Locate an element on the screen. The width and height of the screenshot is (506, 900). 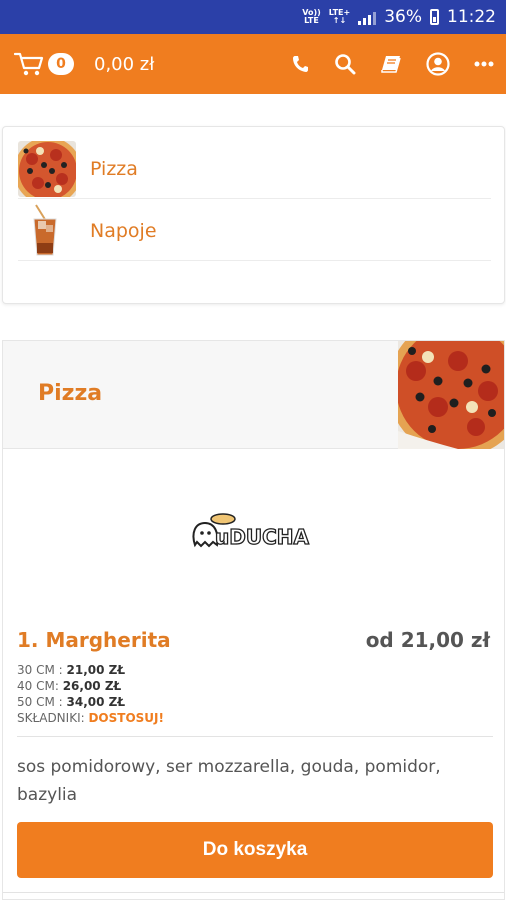
cart-icon is located at coordinates (29, 64).